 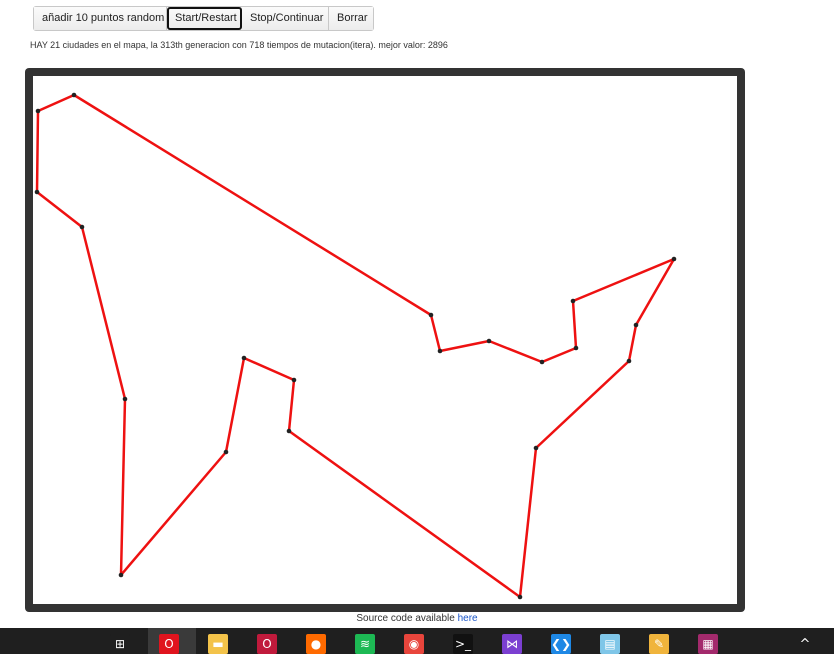 I want to click on task-view-icon: ⊞, so click(x=120, y=644).